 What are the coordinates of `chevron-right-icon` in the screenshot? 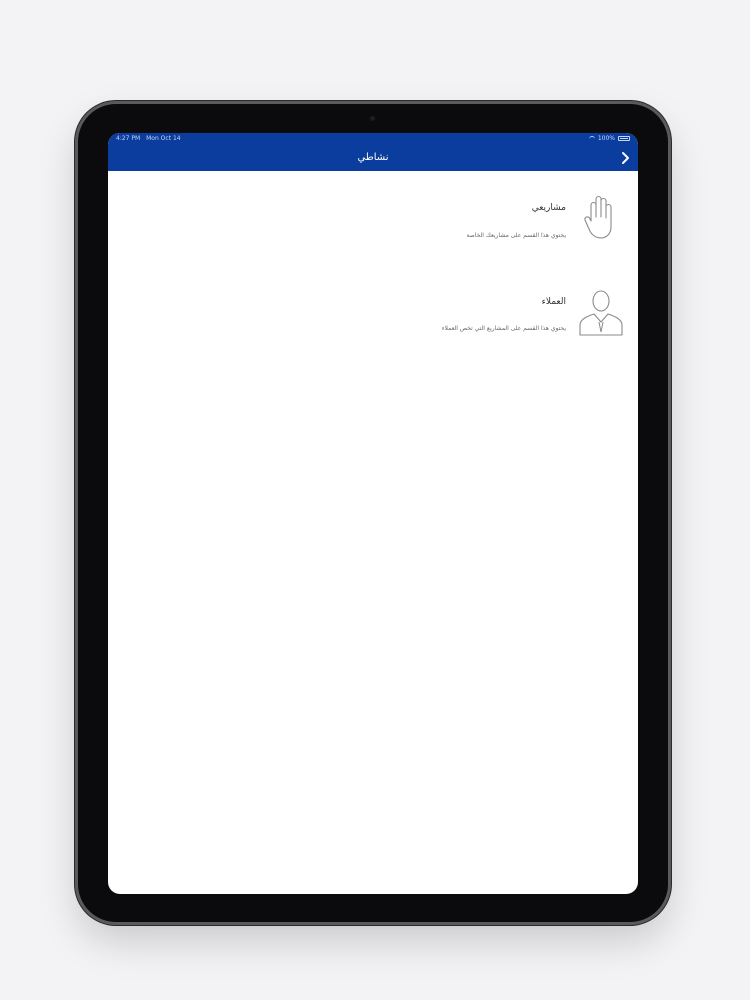 It's located at (625, 158).